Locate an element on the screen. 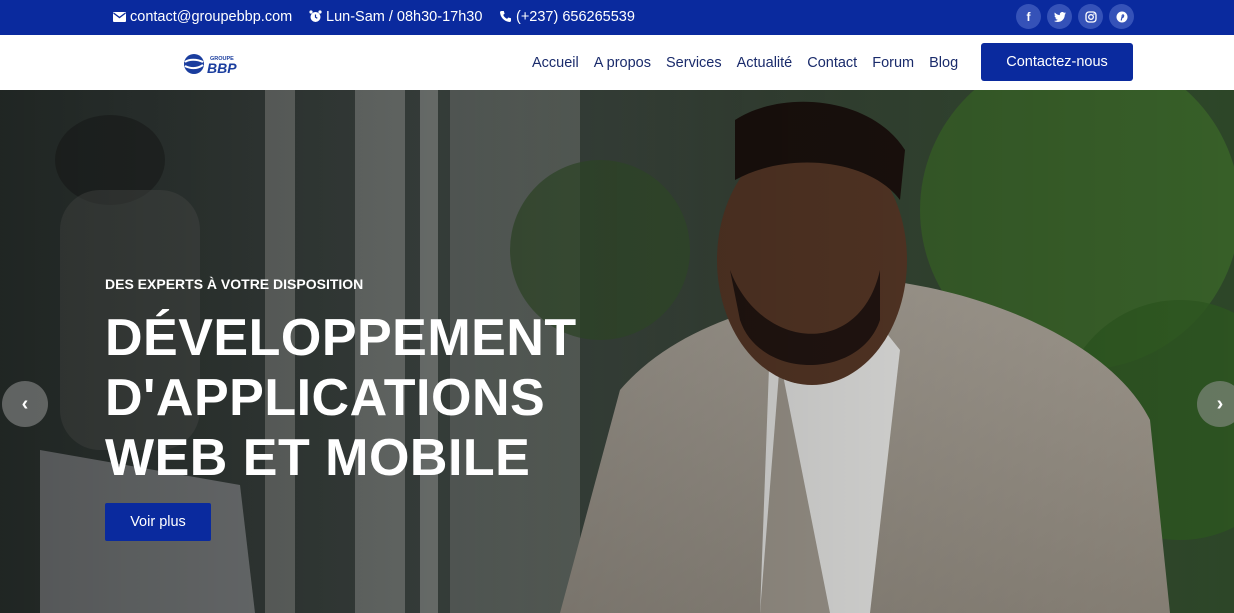 The width and height of the screenshot is (1234, 613). phone-text: (+237) 656265539 is located at coordinates (575, 16).